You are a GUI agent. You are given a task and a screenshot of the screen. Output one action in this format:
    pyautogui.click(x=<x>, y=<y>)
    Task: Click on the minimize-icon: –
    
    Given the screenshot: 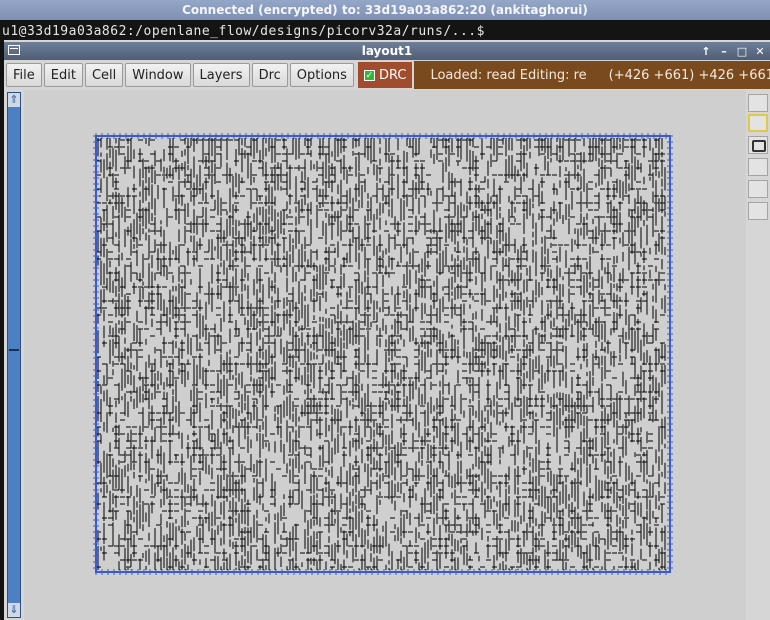 What is the action you would take?
    pyautogui.click(x=724, y=51)
    